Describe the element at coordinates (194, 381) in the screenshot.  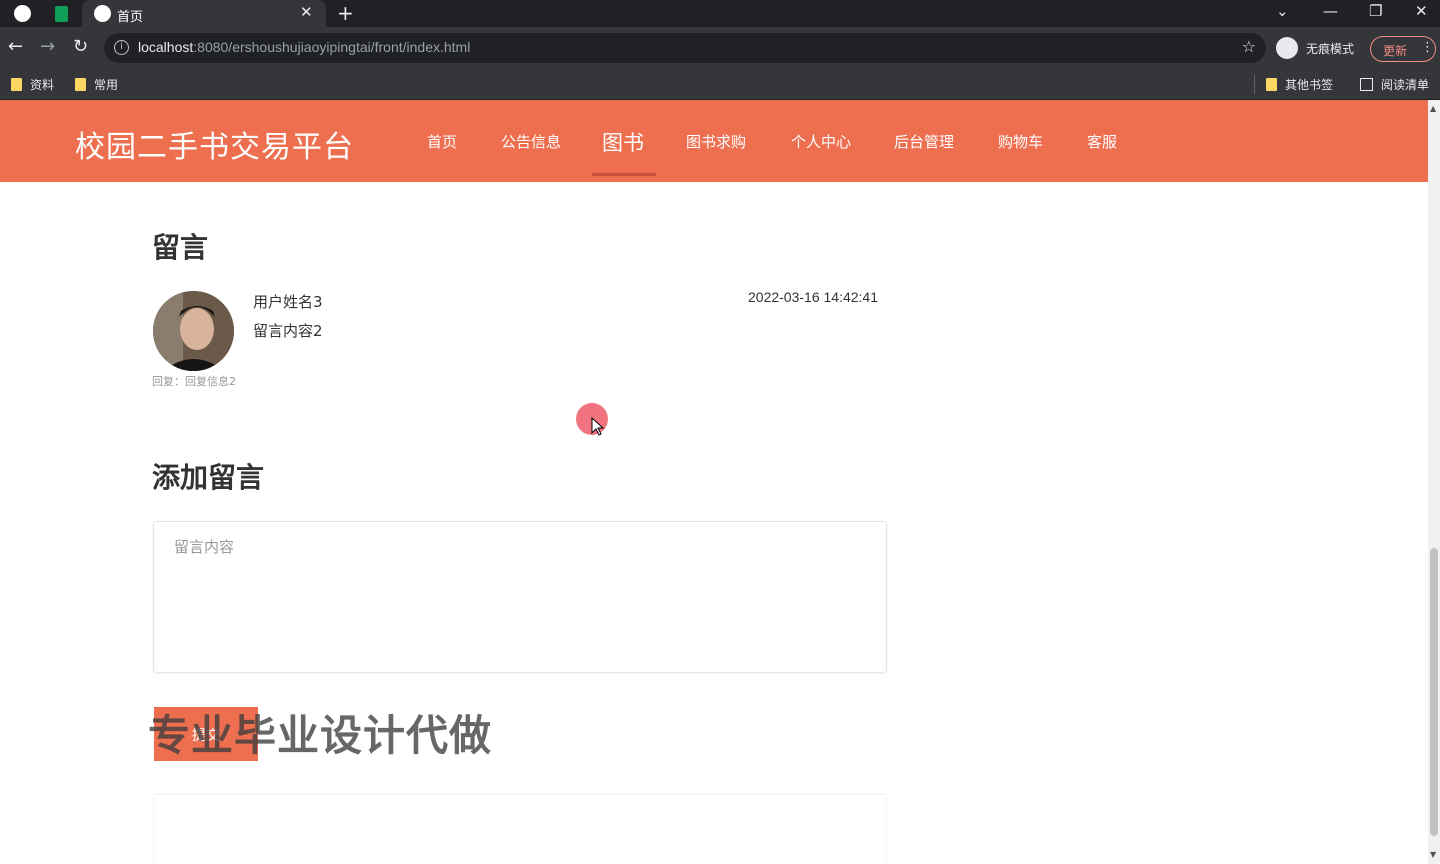
I see `comment-reply: 回复：回复信息2` at that location.